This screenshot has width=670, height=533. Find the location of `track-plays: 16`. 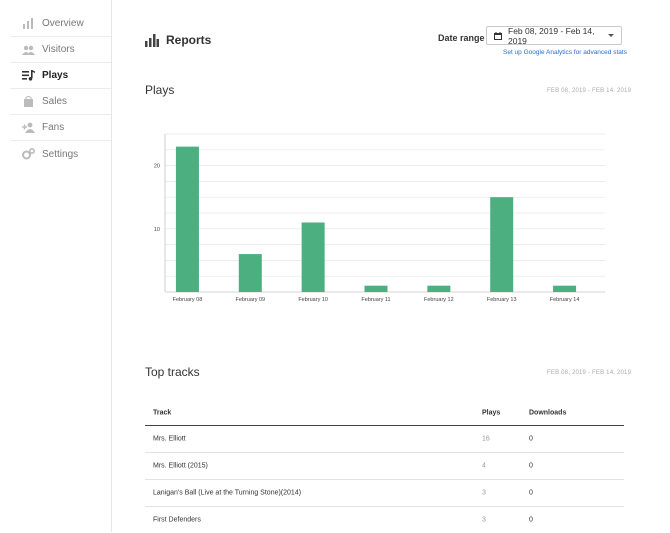

track-plays: 16 is located at coordinates (486, 439).